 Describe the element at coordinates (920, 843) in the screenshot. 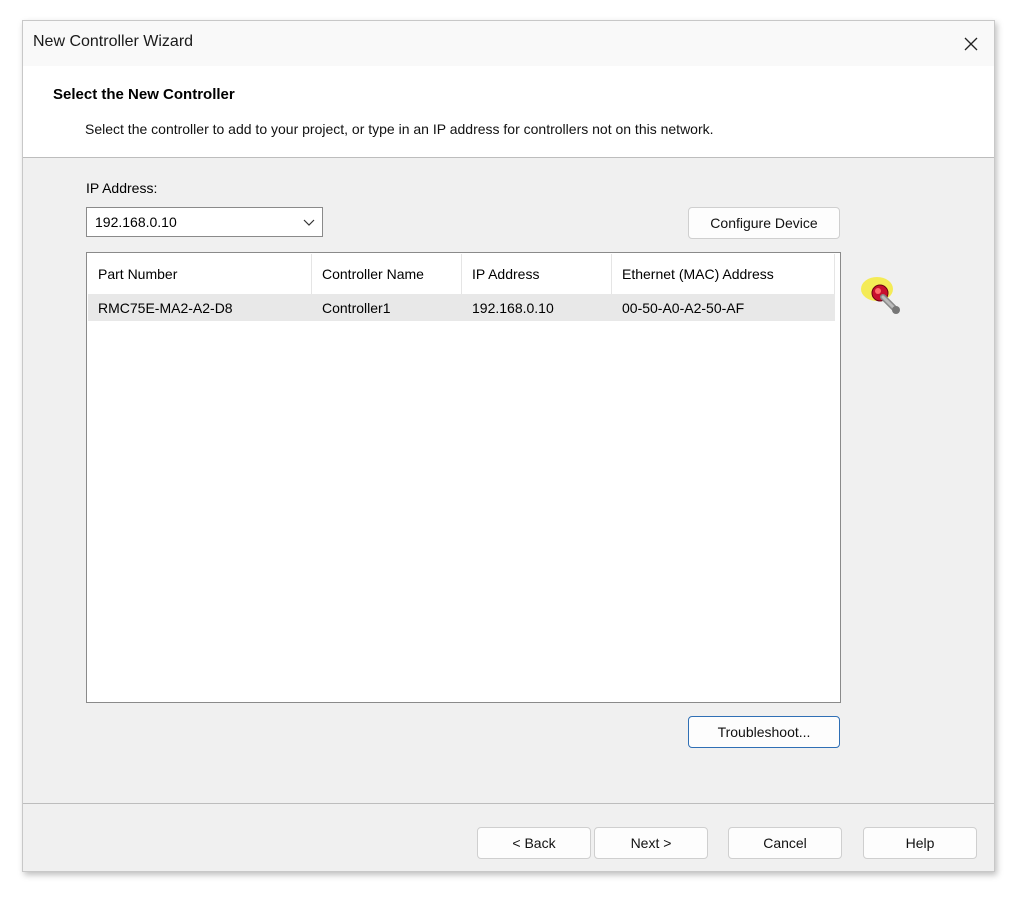

I see `help-button: Help` at that location.